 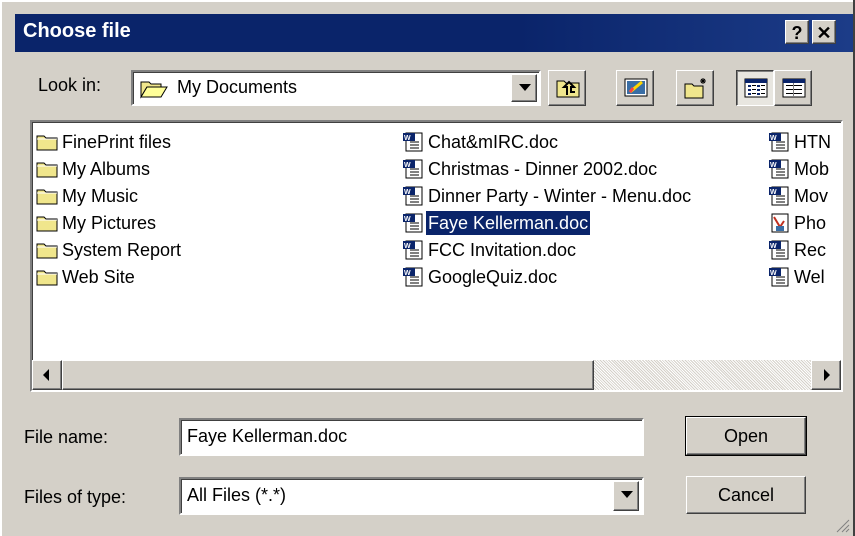 I want to click on scroll-right-button, so click(x=826, y=375).